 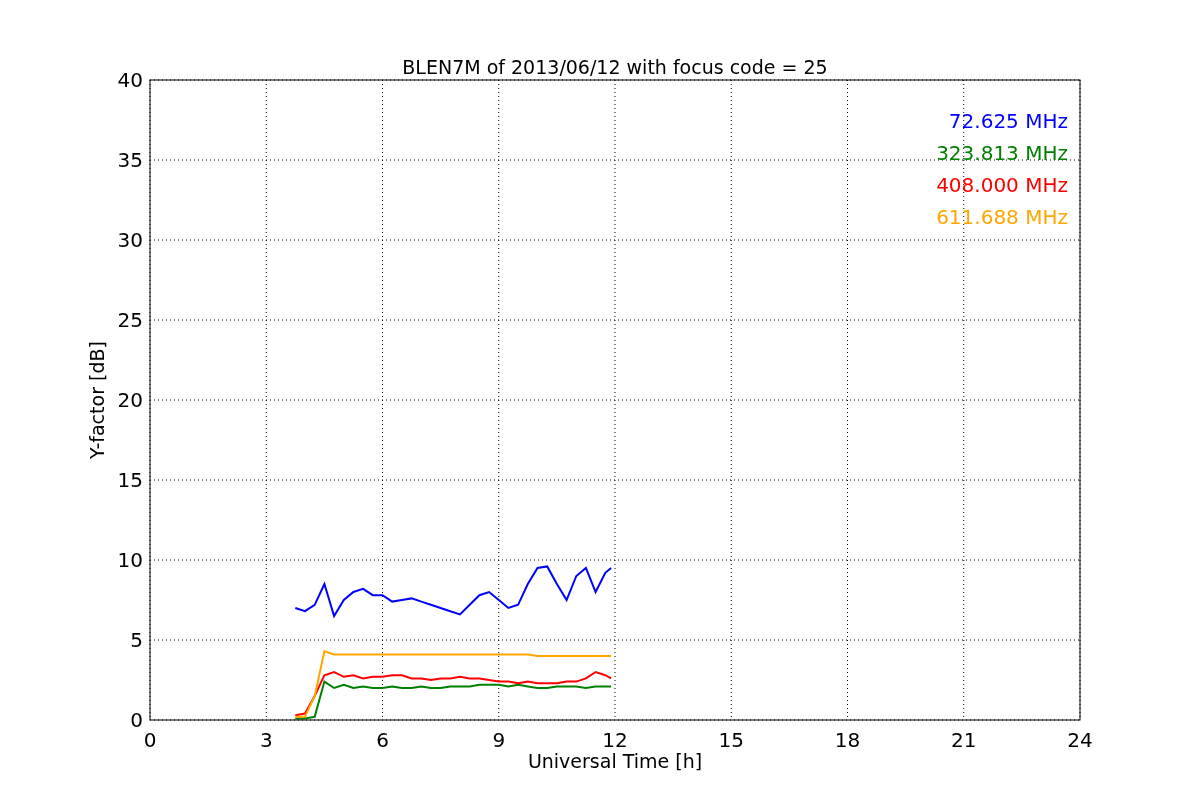 What do you see at coordinates (615, 740) in the screenshot?
I see `tick-label: 12` at bounding box center [615, 740].